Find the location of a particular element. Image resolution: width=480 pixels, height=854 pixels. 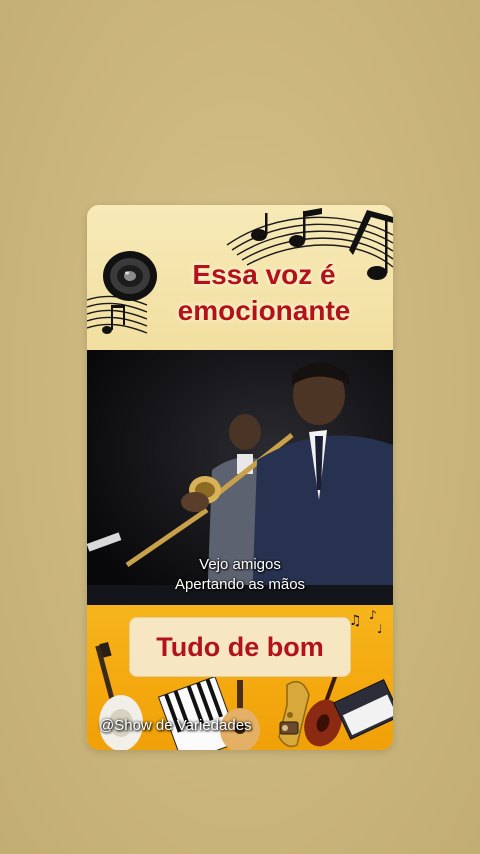

radio-icon is located at coordinates (289, 728).